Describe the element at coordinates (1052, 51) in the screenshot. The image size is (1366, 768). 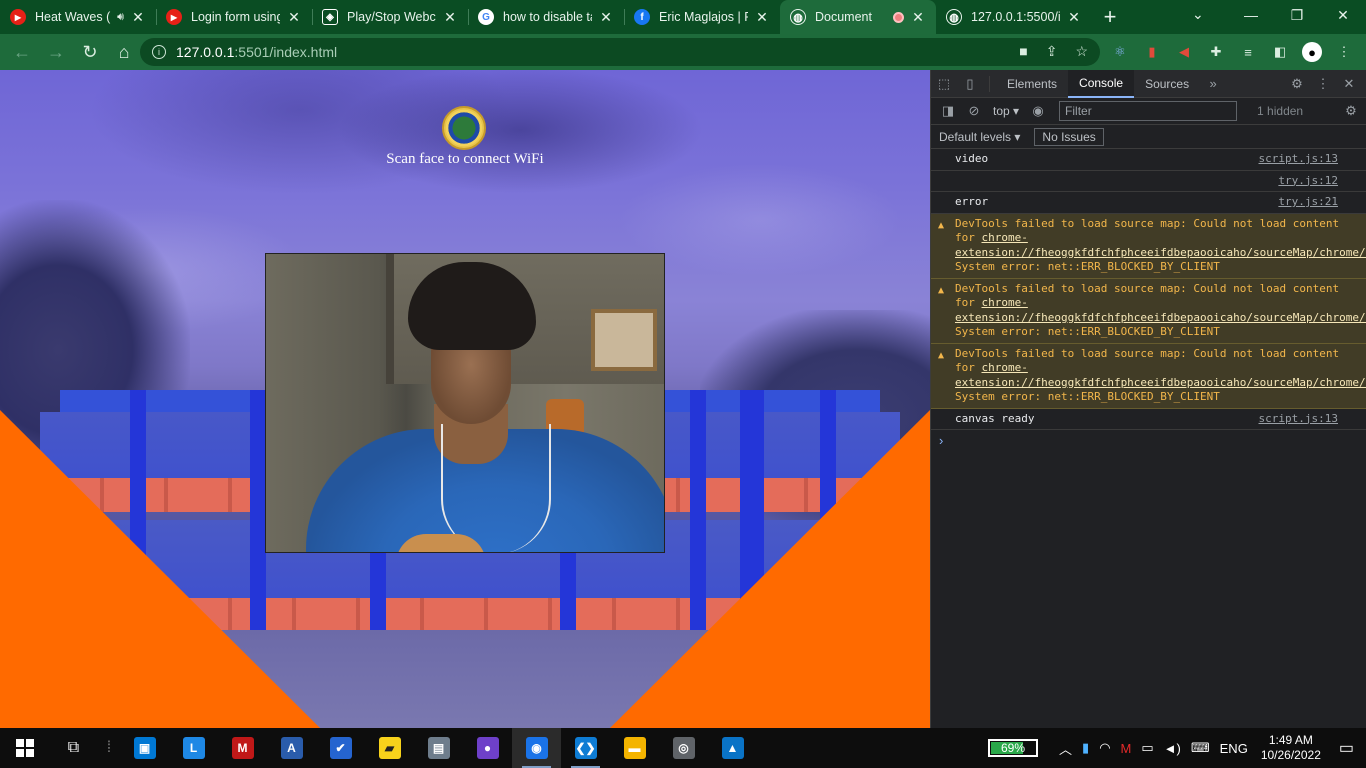
I see `share-icon: ⇪` at that location.